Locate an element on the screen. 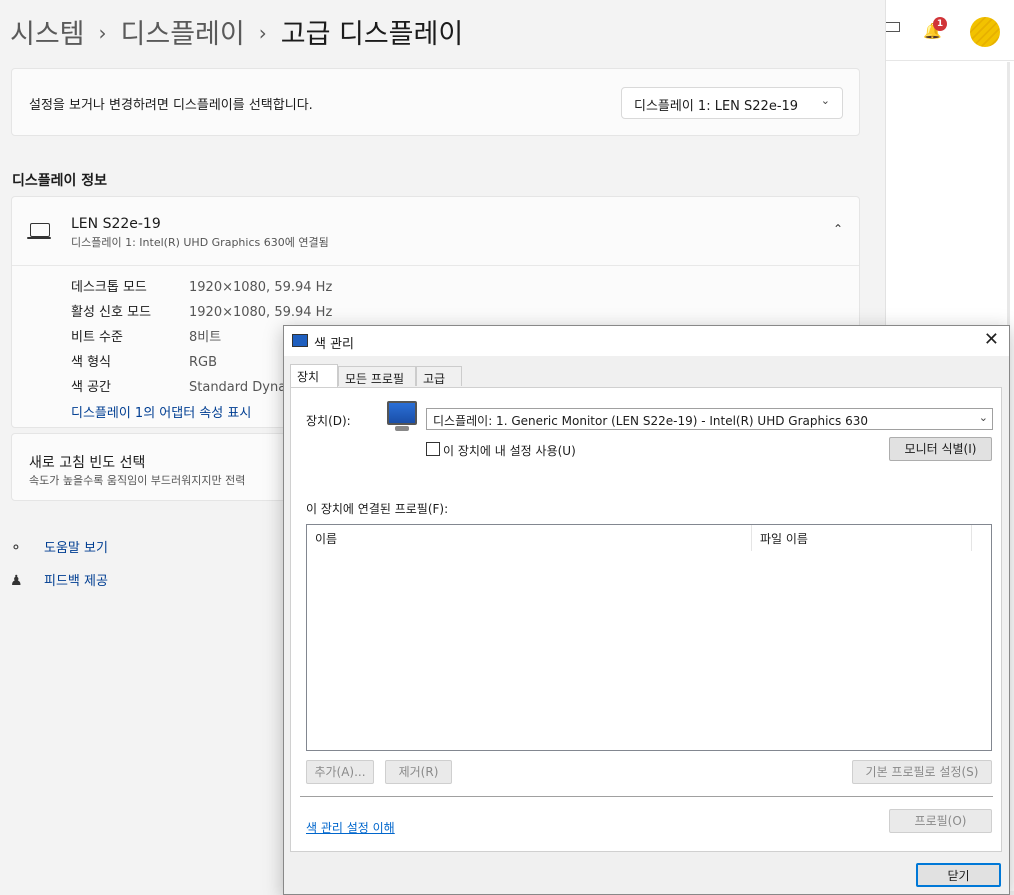 Image resolution: width=1014 pixels, height=895 pixels. get-help-link: ⚬ 도움말 보기 is located at coordinates (59, 546).